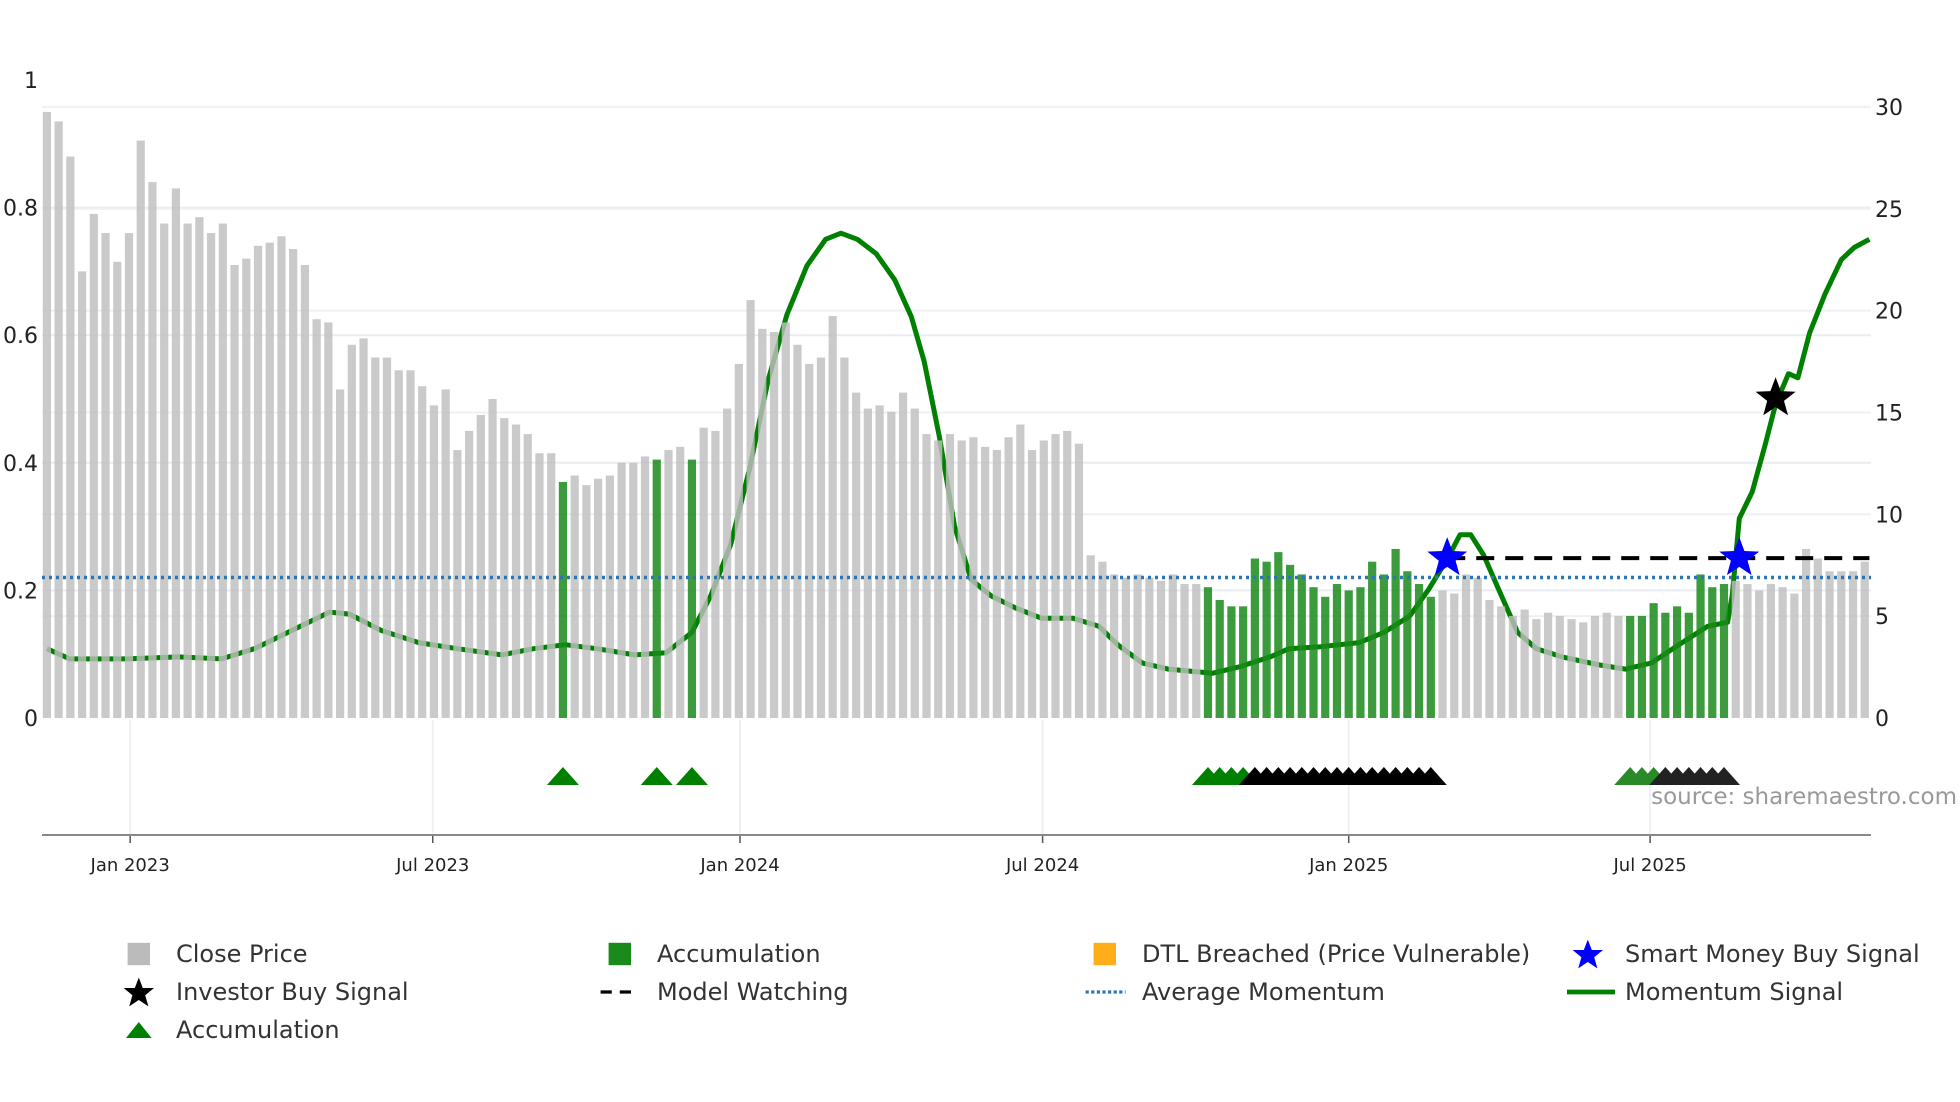  Describe the element at coordinates (432, 865) in the screenshot. I see `x-tick-label: Jul 2023` at that location.